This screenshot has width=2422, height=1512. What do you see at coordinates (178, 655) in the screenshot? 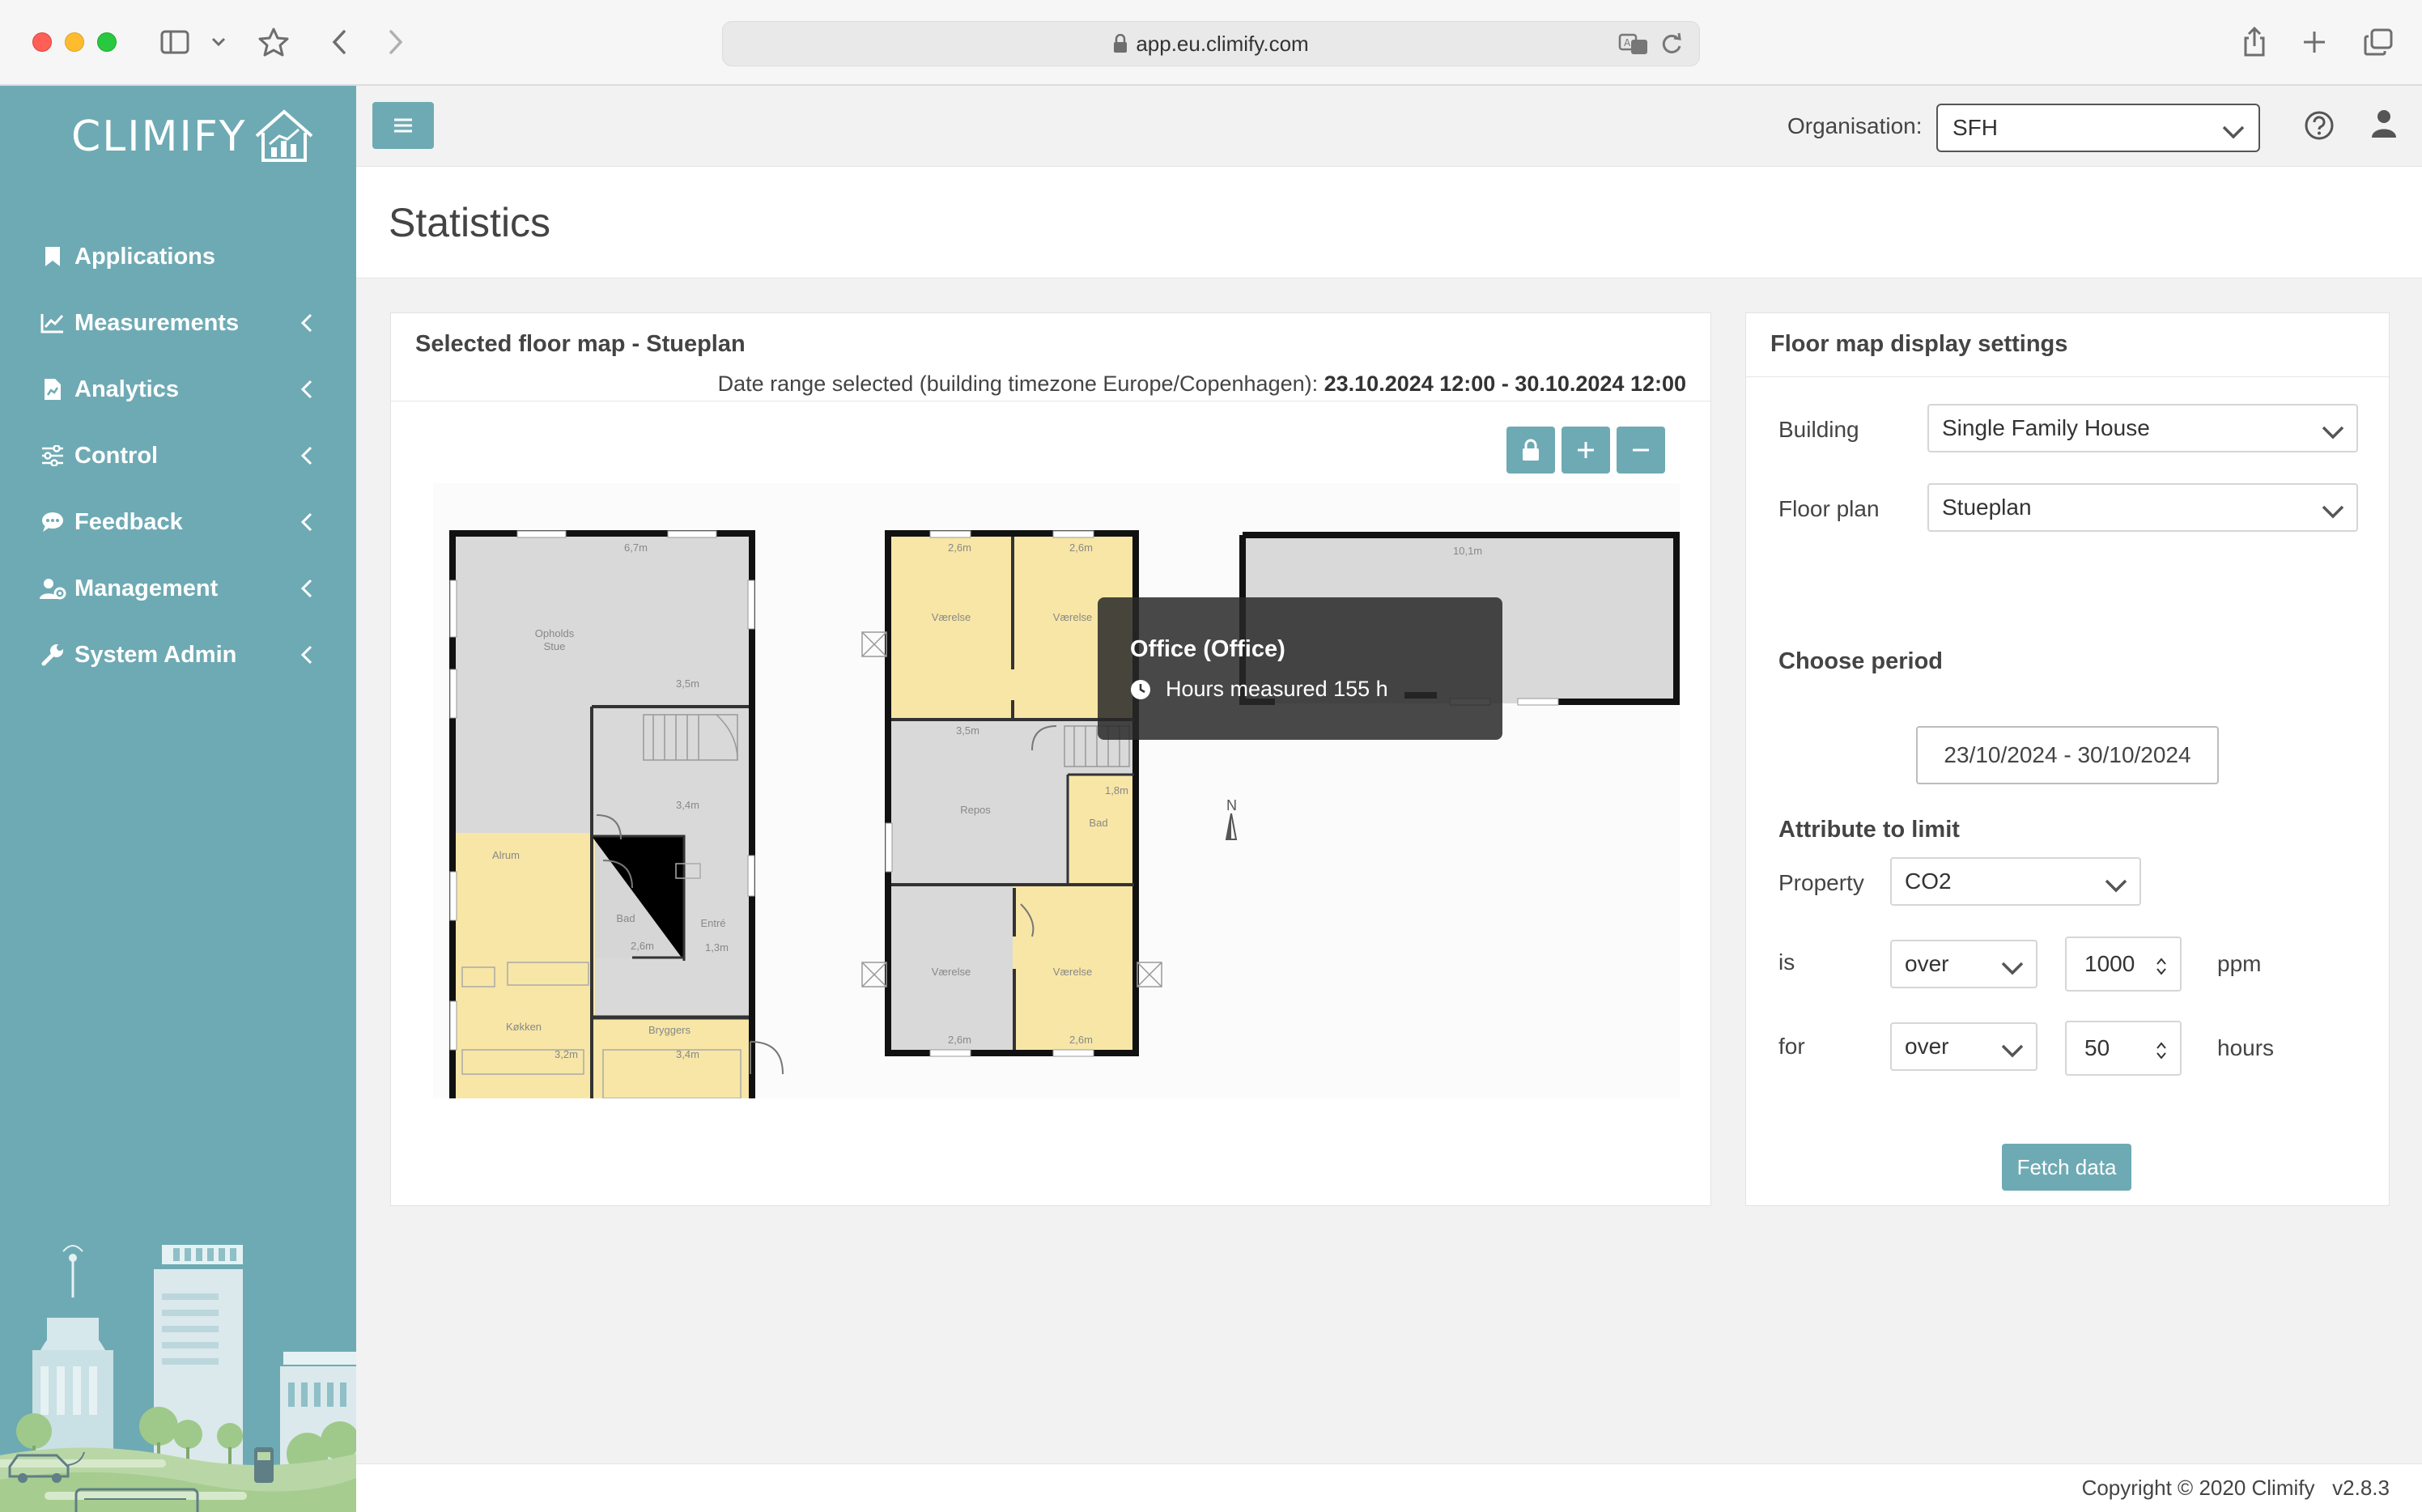
I see `sidebar-item-system-admin: System Admin` at bounding box center [178, 655].